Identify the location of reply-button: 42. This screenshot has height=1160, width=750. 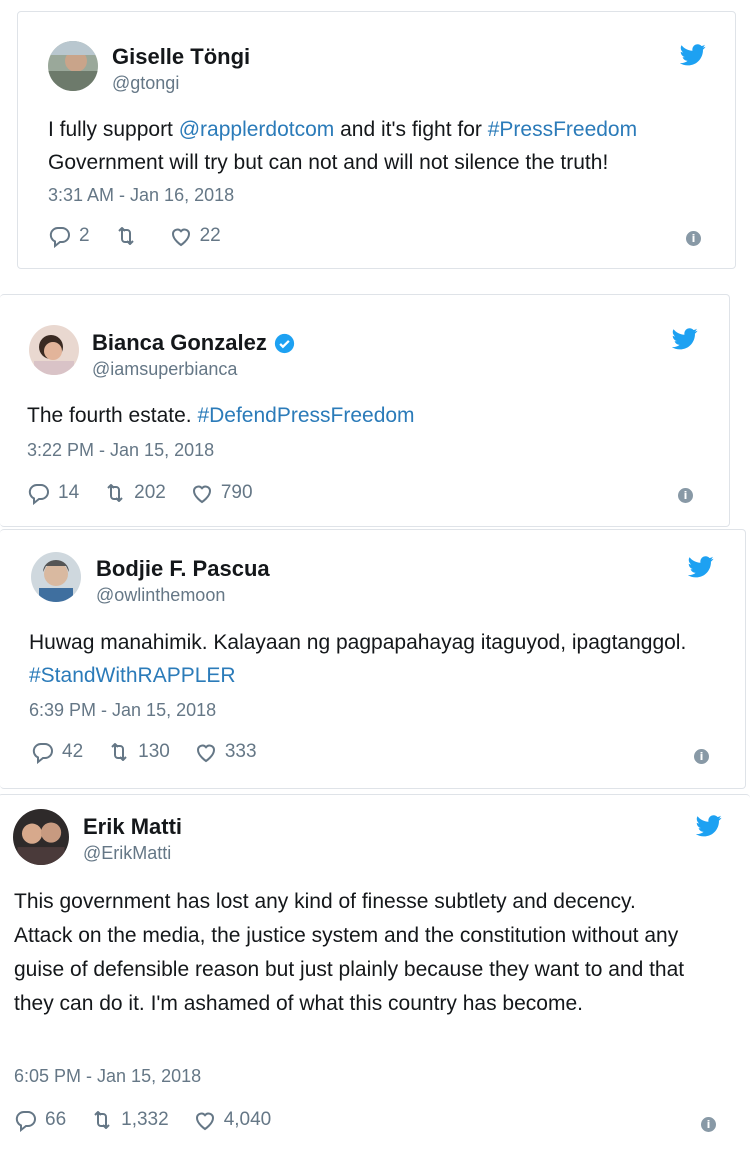
(57, 752).